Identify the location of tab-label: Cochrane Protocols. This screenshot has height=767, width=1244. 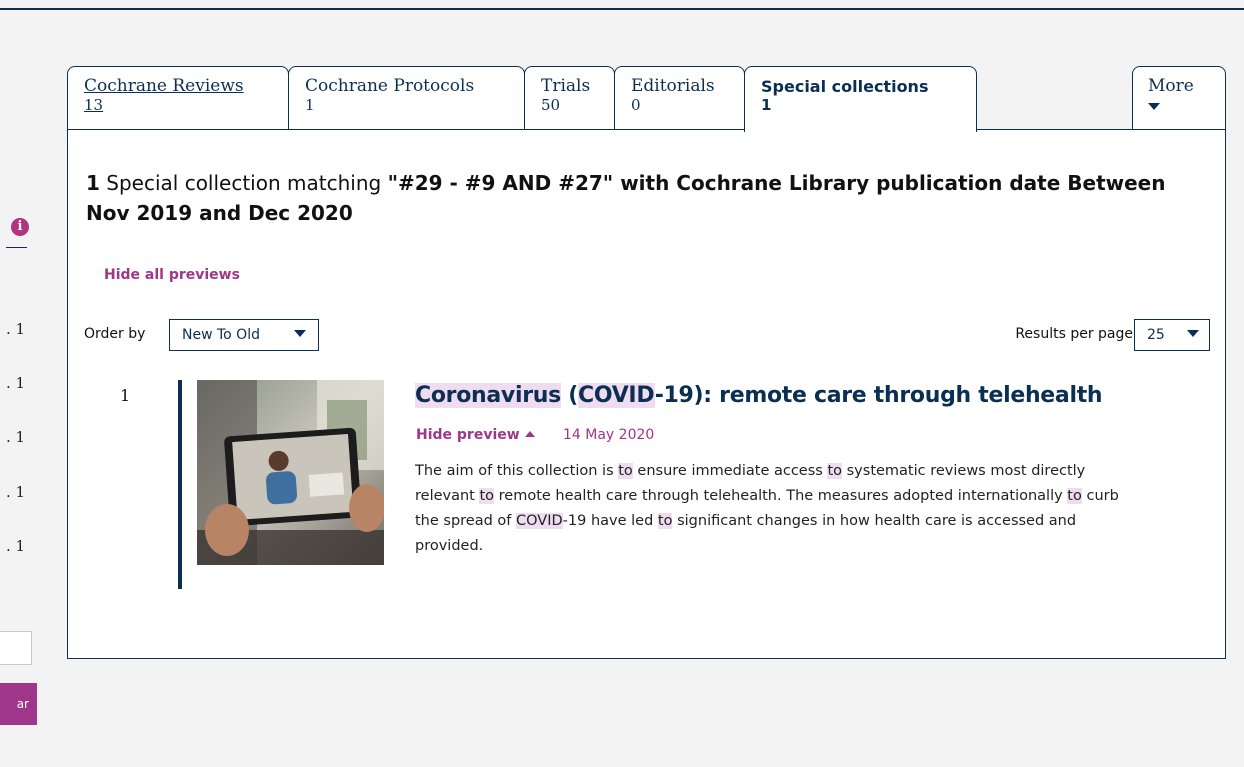
(390, 86).